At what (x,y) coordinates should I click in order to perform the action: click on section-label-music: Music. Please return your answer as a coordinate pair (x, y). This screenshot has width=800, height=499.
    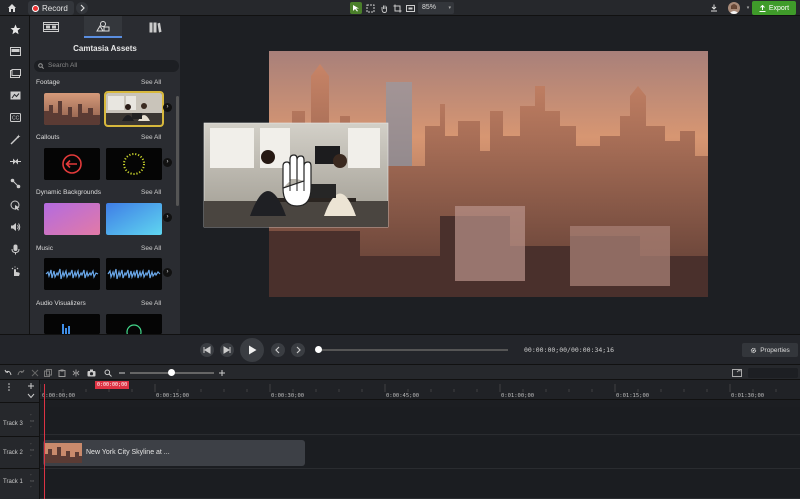
    Looking at the image, I should click on (44, 248).